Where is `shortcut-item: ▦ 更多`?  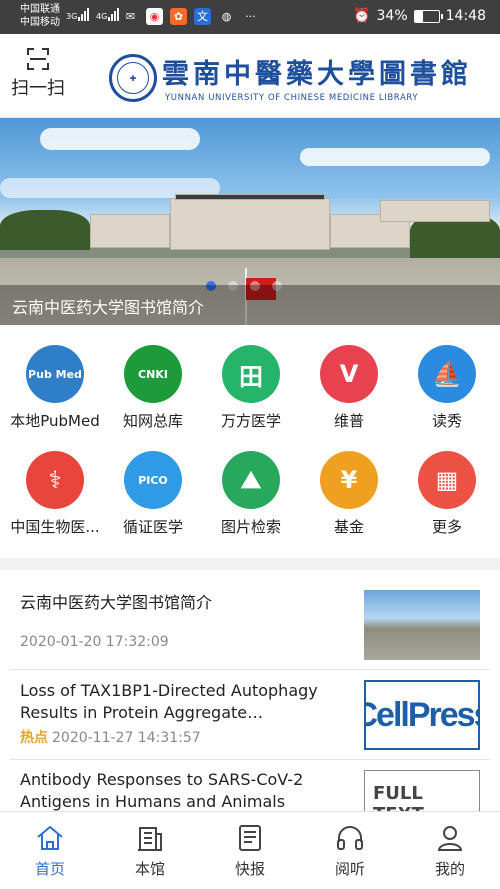 shortcut-item: ▦ 更多 is located at coordinates (447, 483).